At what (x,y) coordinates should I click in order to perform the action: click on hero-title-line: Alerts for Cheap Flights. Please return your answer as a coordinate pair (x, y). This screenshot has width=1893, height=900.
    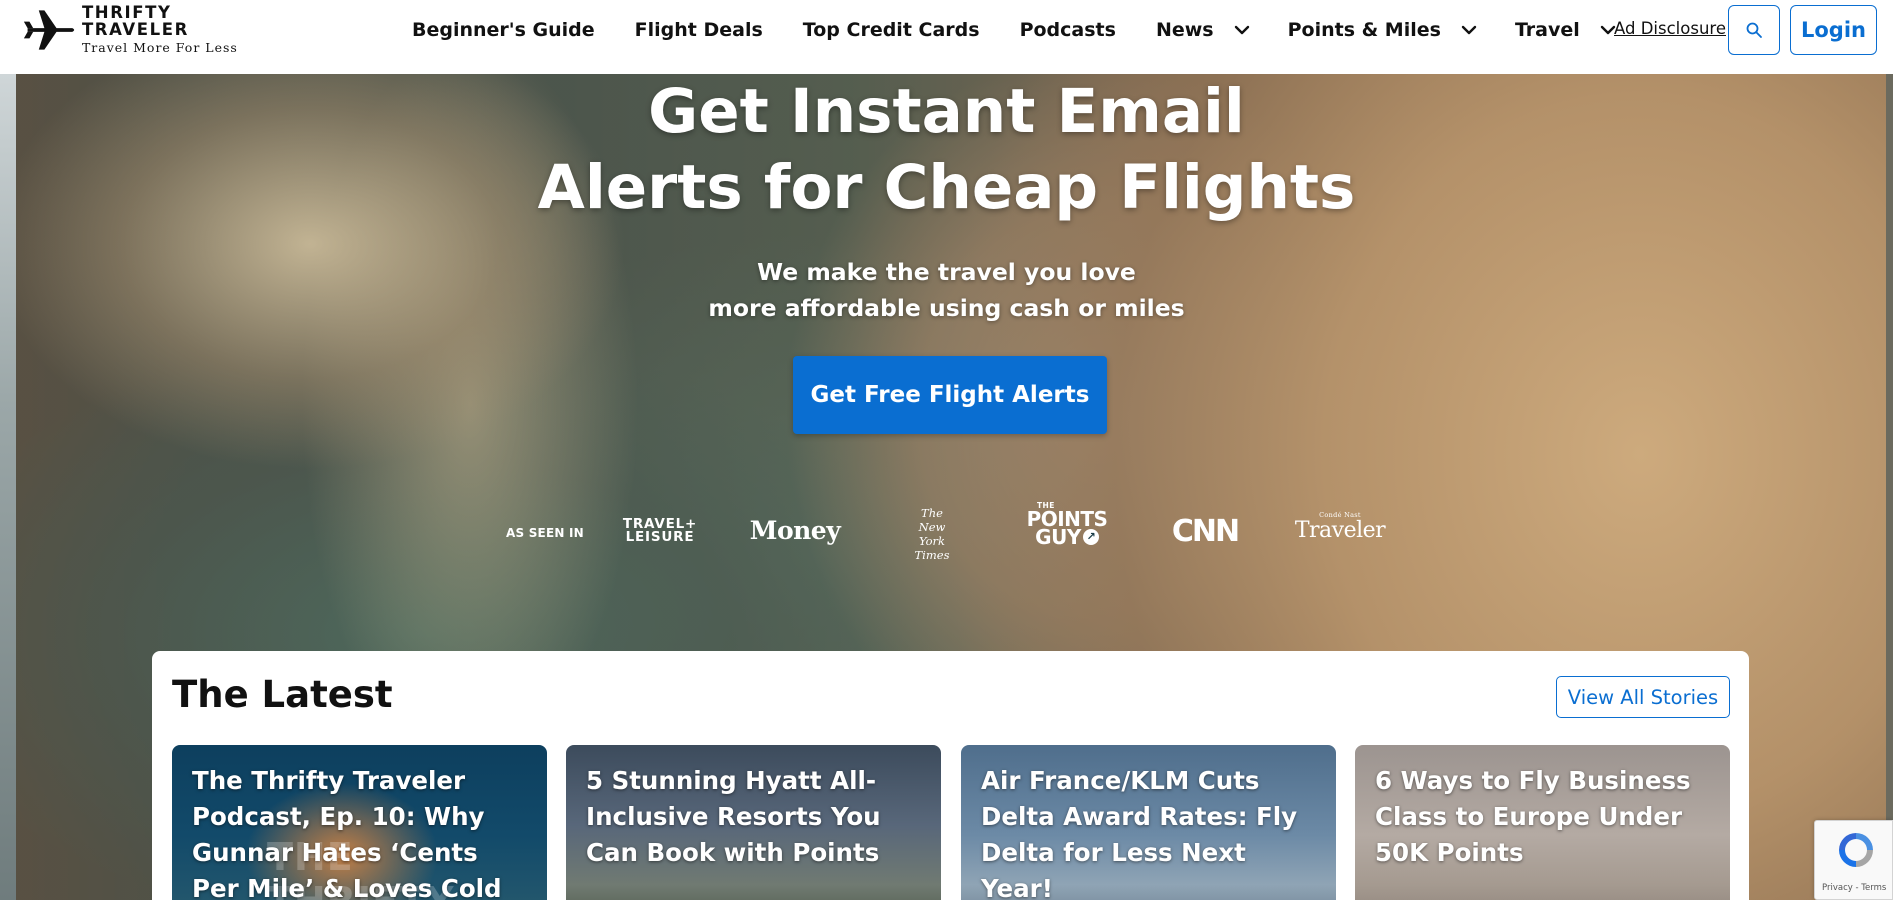
    Looking at the image, I should click on (946, 187).